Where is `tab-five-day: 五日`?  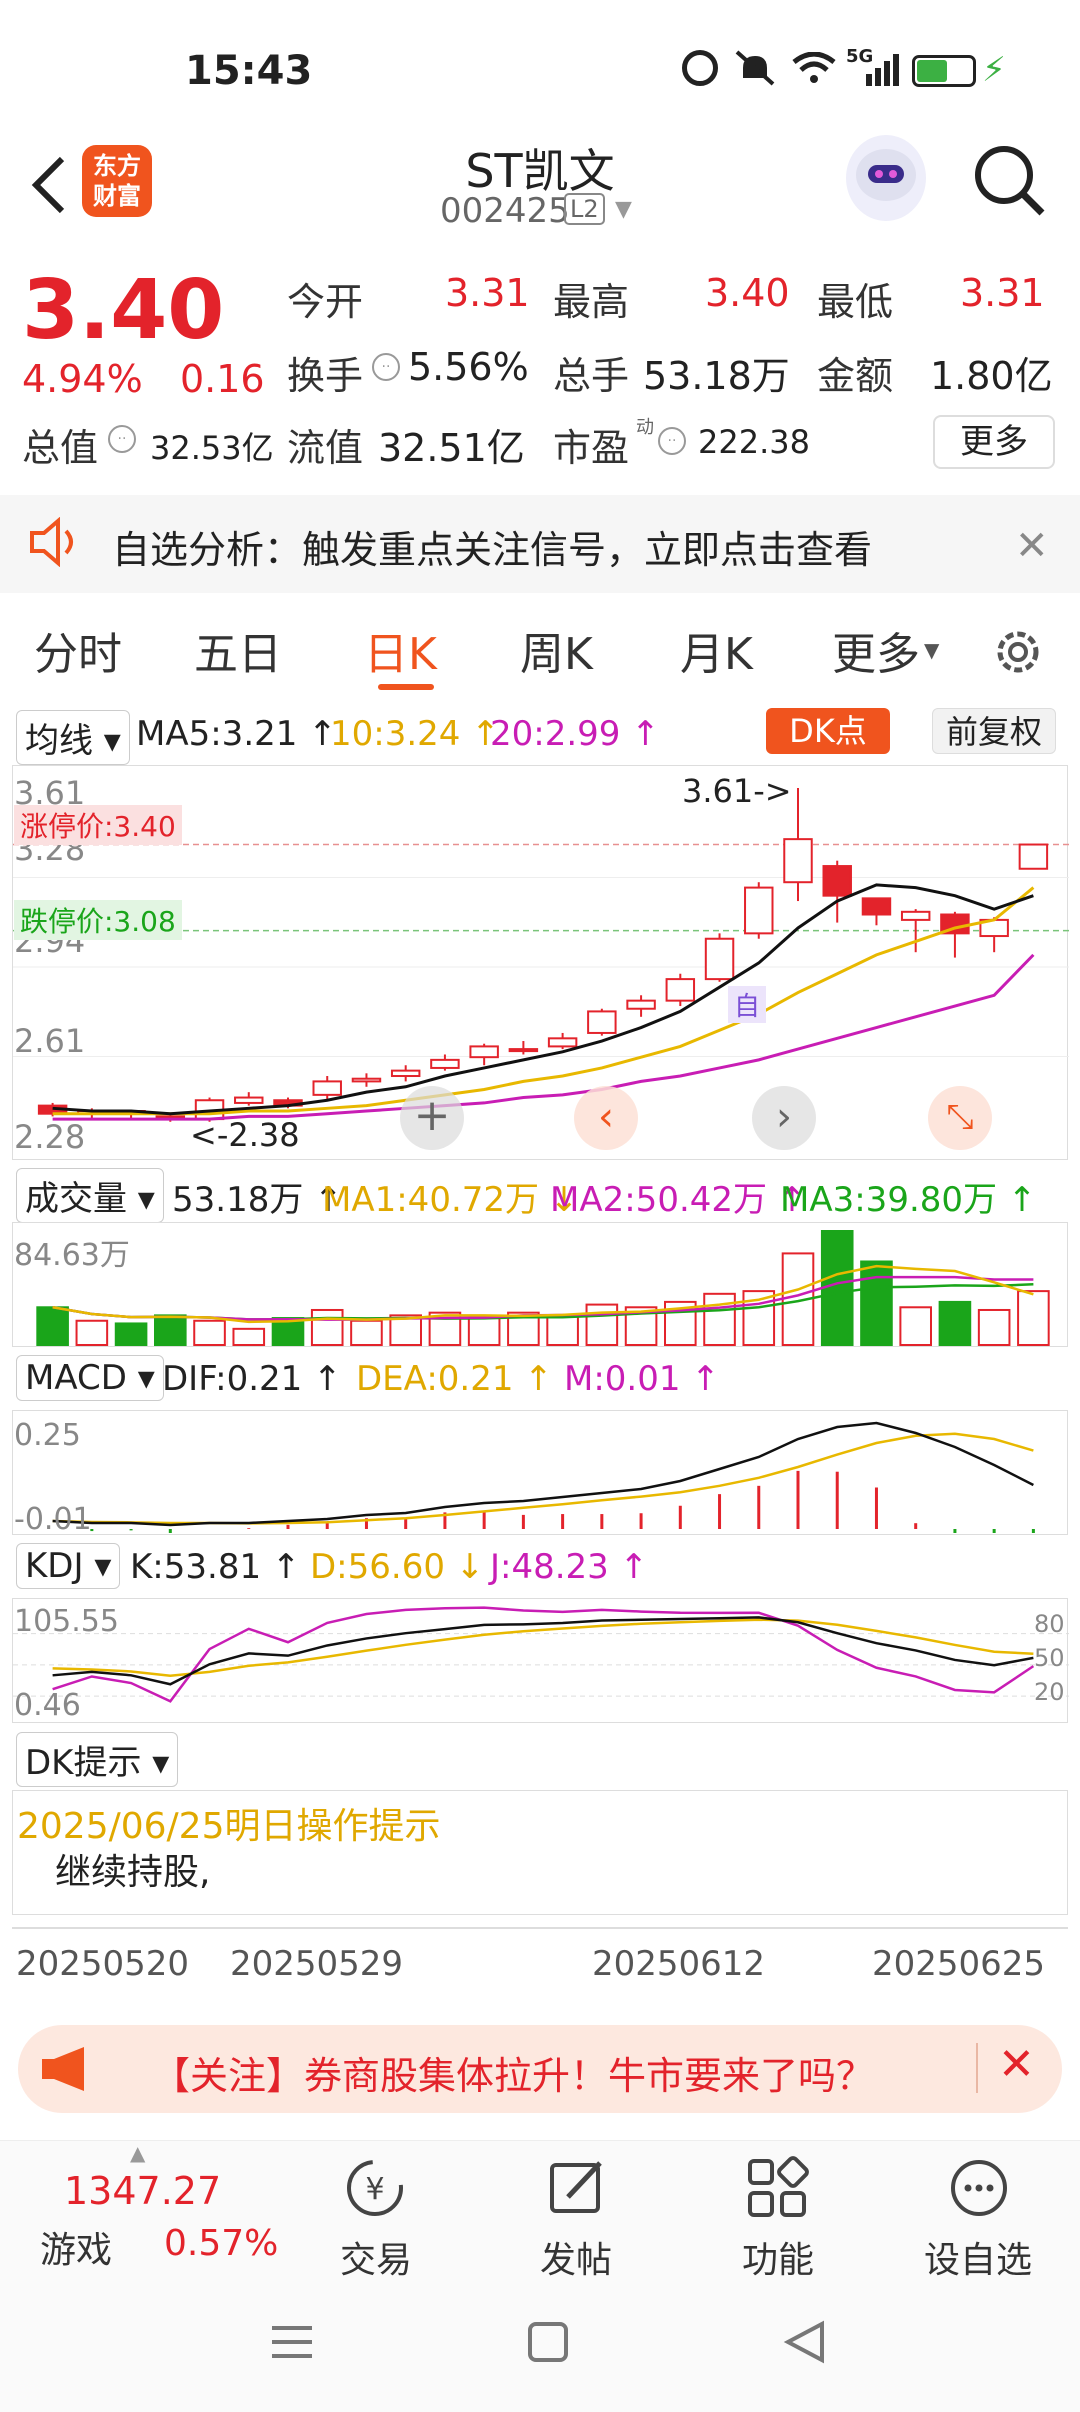 tab-five-day: 五日 is located at coordinates (238, 650).